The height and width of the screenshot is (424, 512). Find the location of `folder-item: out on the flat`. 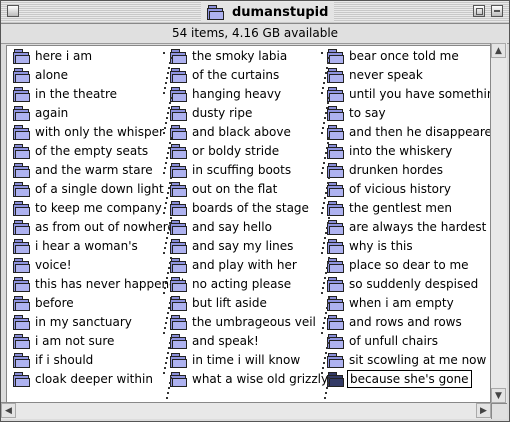

folder-item: out on the flat is located at coordinates (224, 188).